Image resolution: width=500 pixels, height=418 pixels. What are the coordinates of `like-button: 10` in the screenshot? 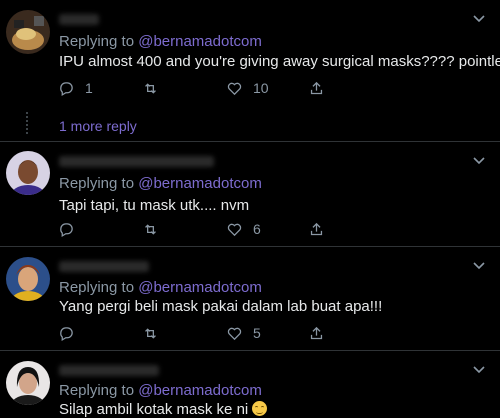 It's located at (247, 88).